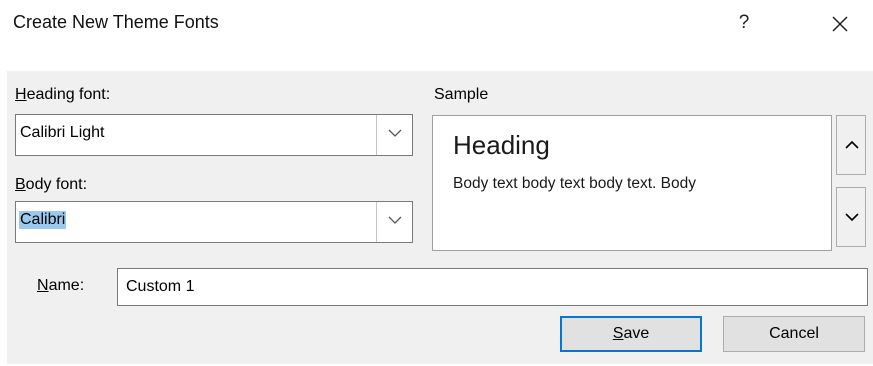 Image resolution: width=873 pixels, height=366 pixels. What do you see at coordinates (116, 22) in the screenshot?
I see `dialog-title: Create New Theme Fonts` at bounding box center [116, 22].